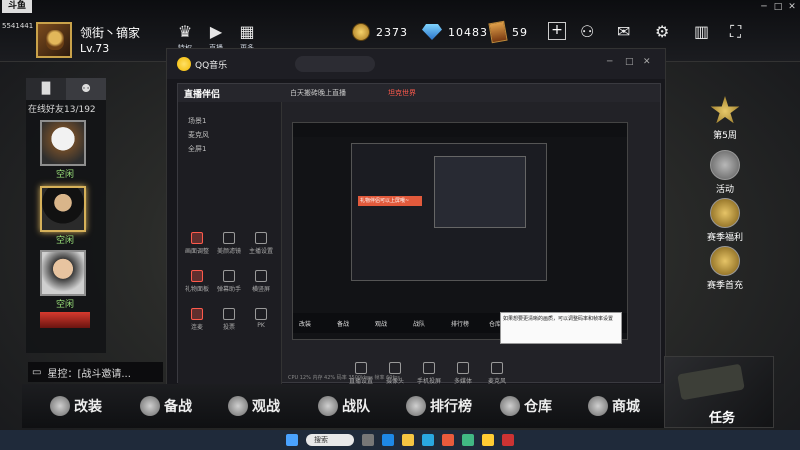 Image resolution: width=800 pixels, height=450 pixels. I want to click on online-friends-count: 在线好友13/192, so click(62, 110).